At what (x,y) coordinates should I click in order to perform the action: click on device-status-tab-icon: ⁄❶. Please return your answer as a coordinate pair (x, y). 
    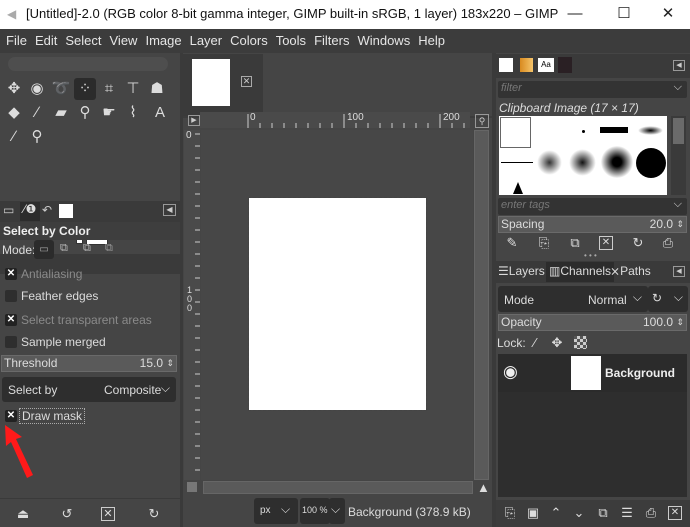
    Looking at the image, I should click on (30, 211).